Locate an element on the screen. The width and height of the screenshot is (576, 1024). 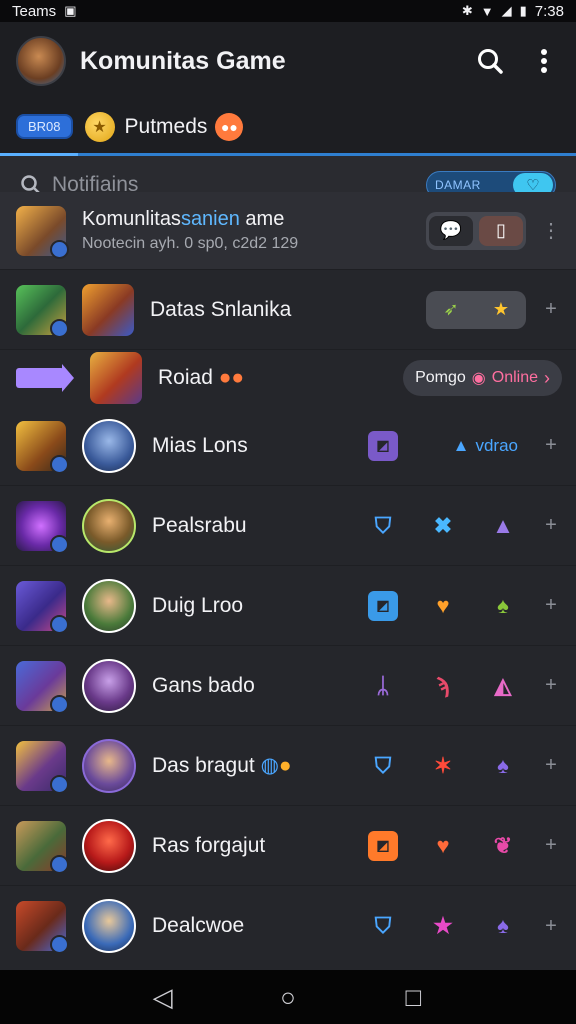
rune-icon: ᛦ is located at coordinates (383, 686).